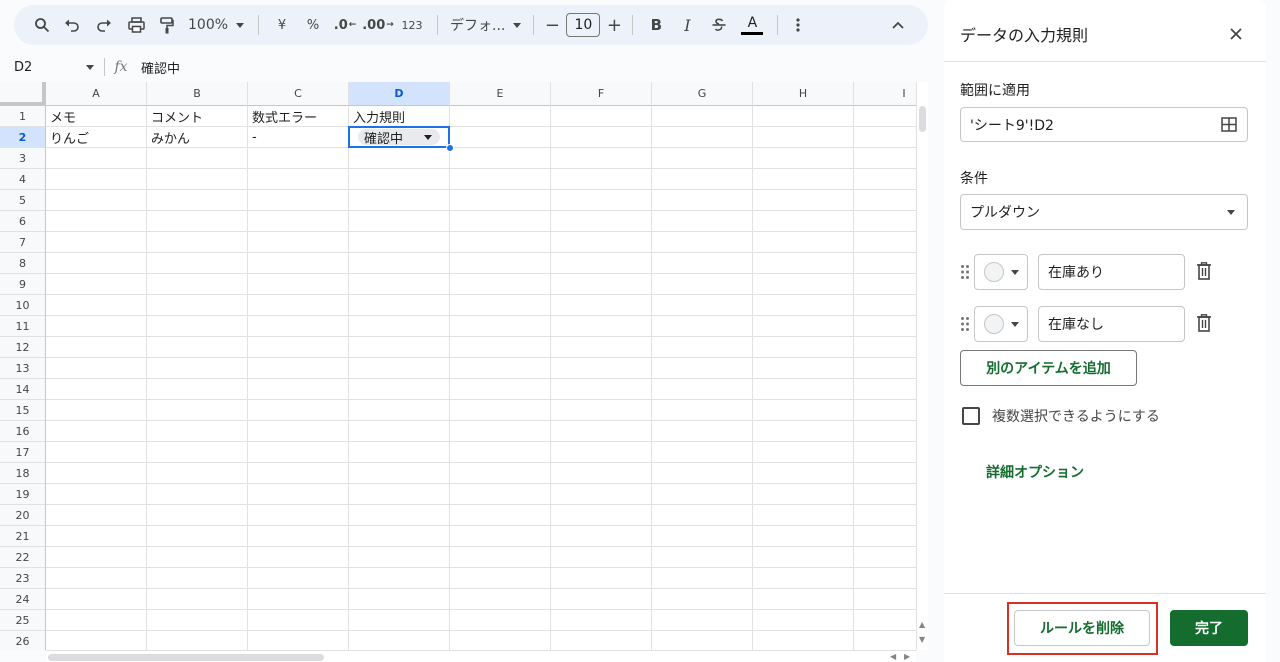  Describe the element at coordinates (197, 137) in the screenshot. I see `cell-b2: みかん` at that location.